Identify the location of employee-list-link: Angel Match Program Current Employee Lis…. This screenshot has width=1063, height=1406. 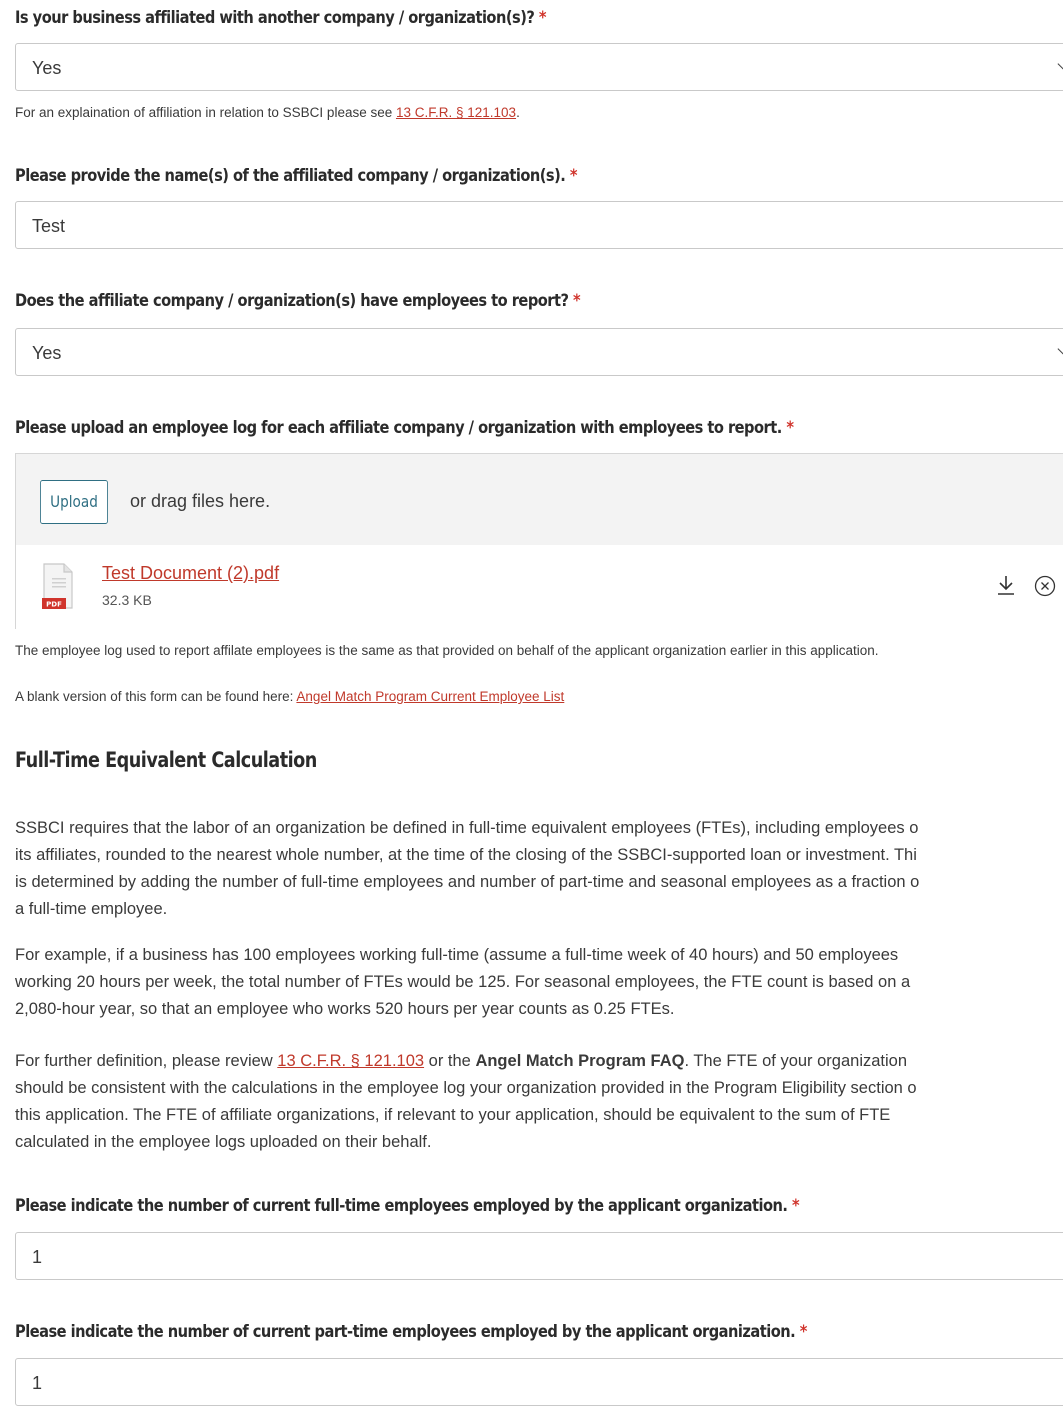
(430, 696).